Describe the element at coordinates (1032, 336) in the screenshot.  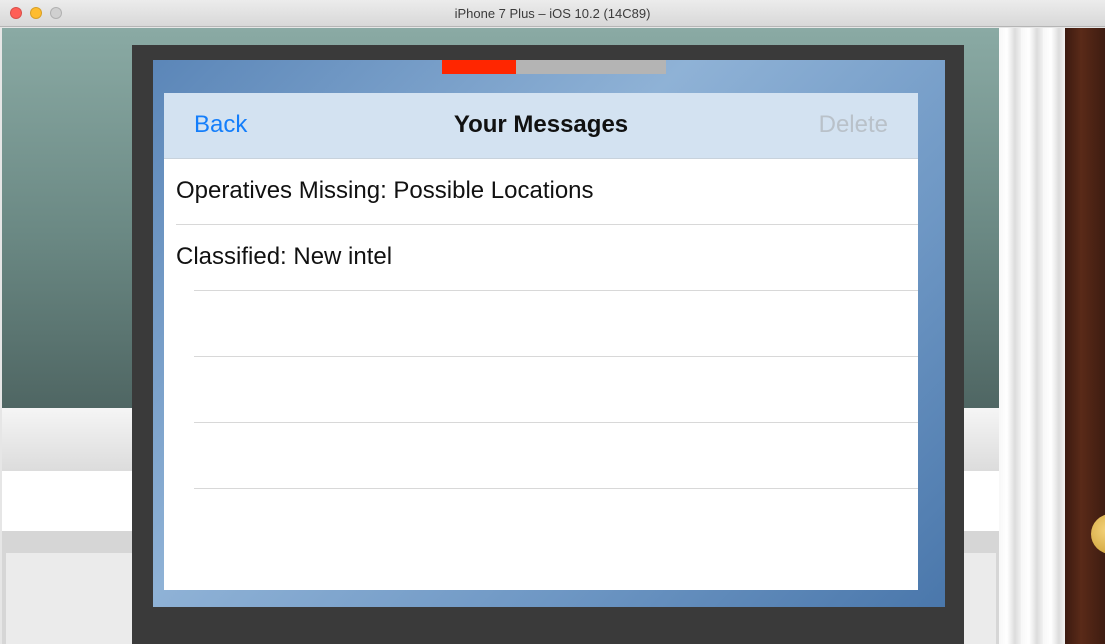
I see `background-curtain` at that location.